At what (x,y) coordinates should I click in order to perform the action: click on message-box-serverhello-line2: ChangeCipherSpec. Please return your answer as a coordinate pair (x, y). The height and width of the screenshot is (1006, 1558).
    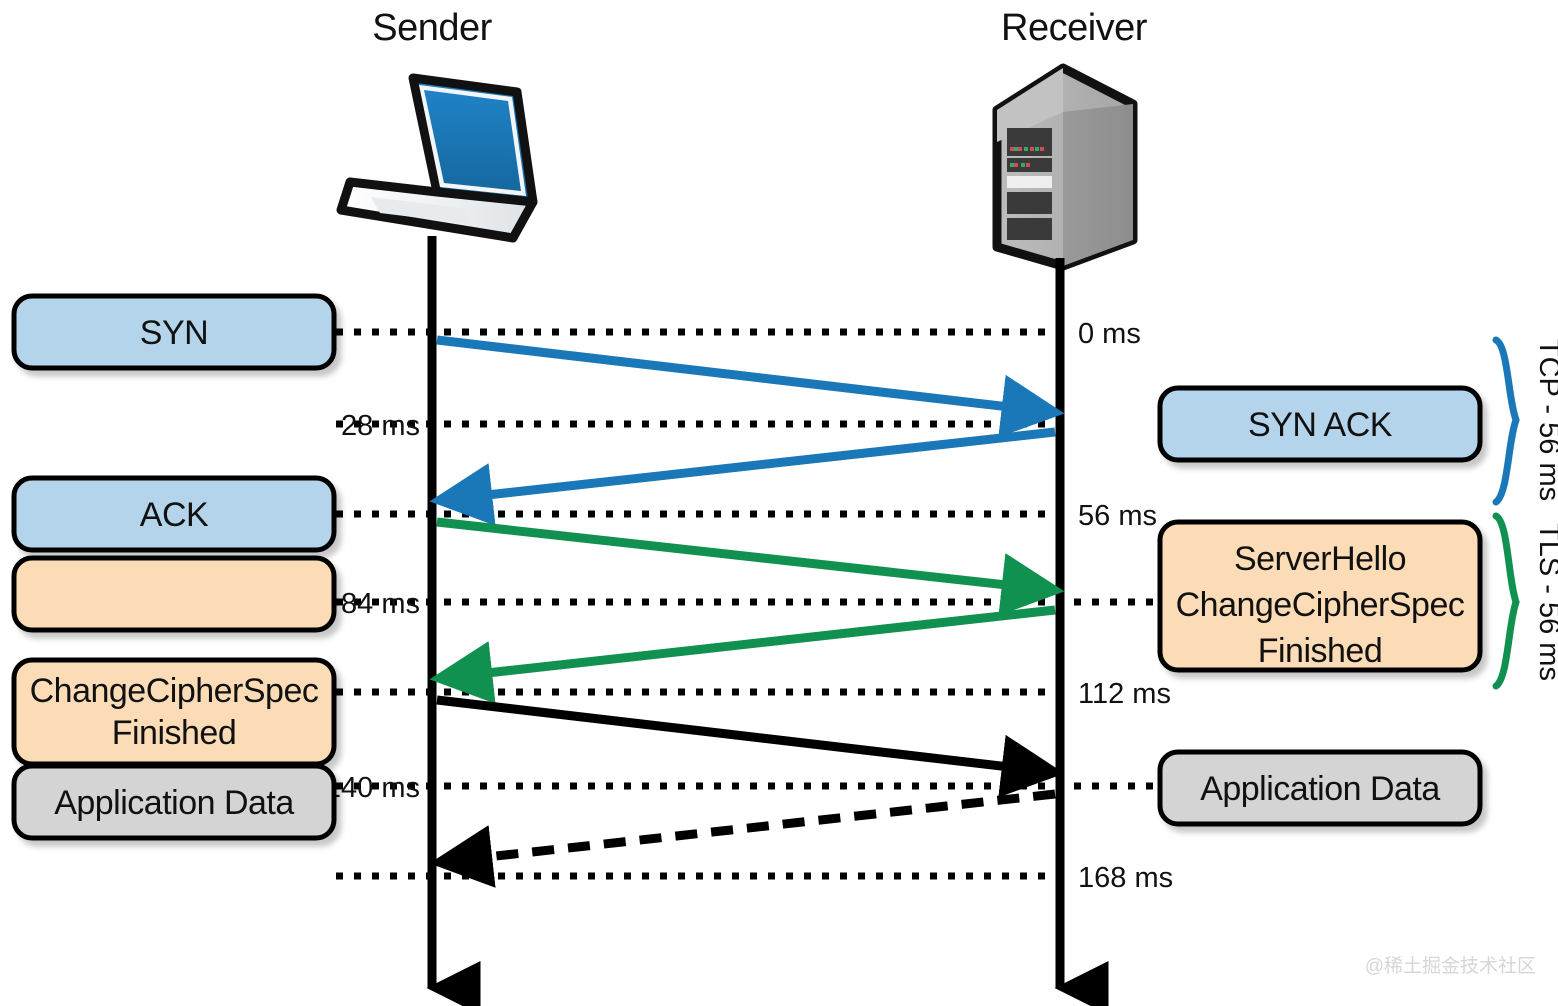
    Looking at the image, I should click on (1320, 605).